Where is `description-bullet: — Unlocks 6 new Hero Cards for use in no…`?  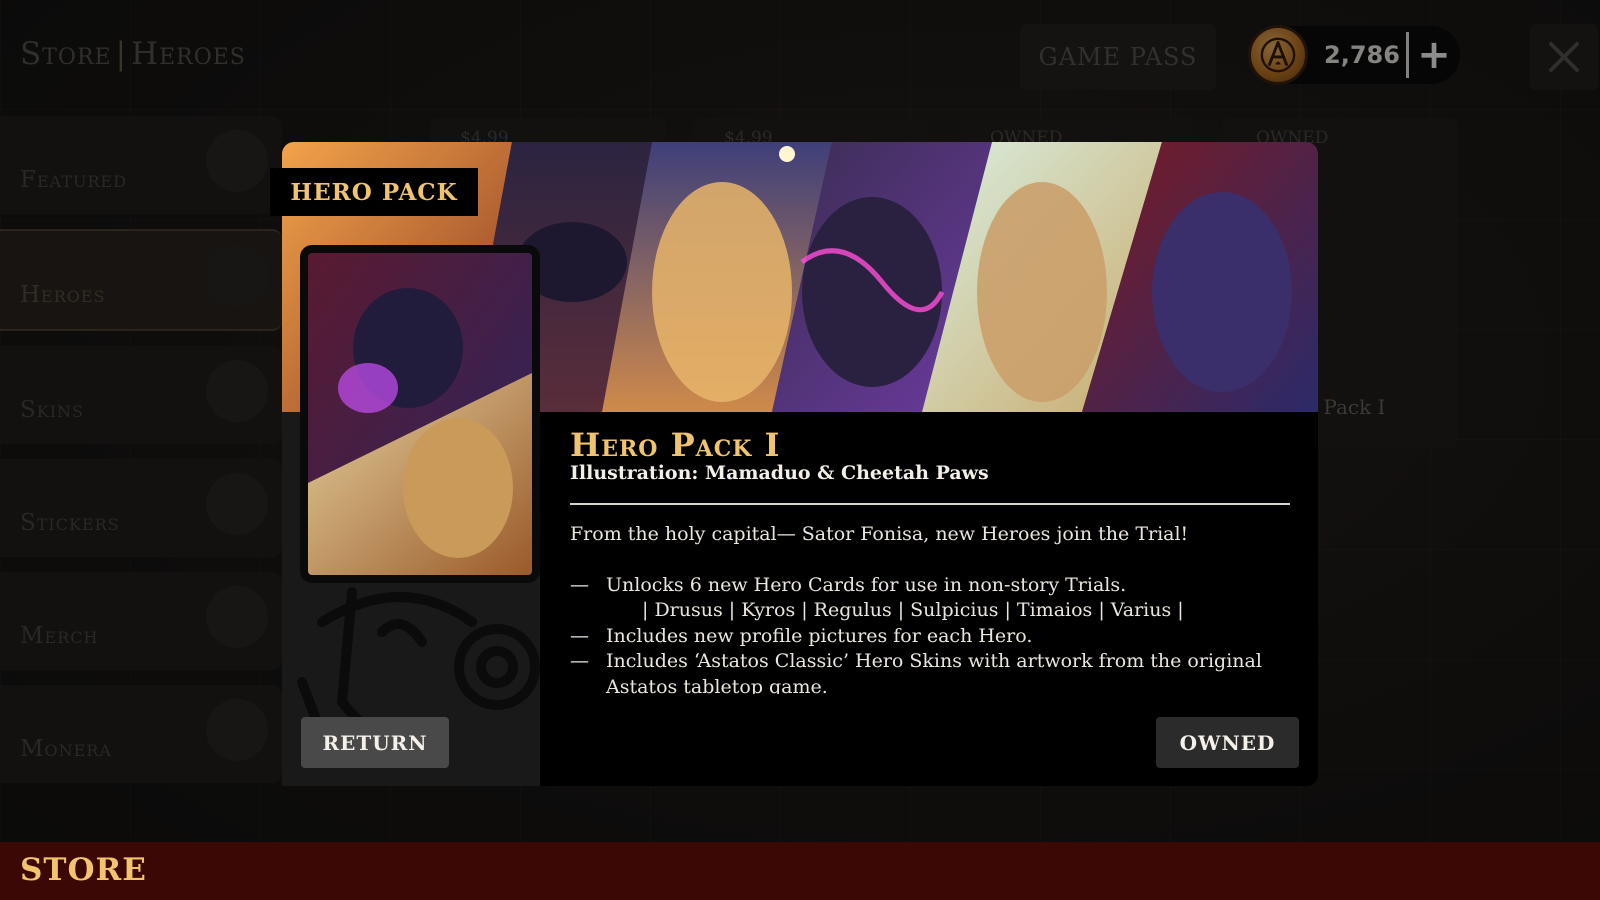
description-bullet: — Unlocks 6 new Hero Cards for use in no… is located at coordinates (935, 586).